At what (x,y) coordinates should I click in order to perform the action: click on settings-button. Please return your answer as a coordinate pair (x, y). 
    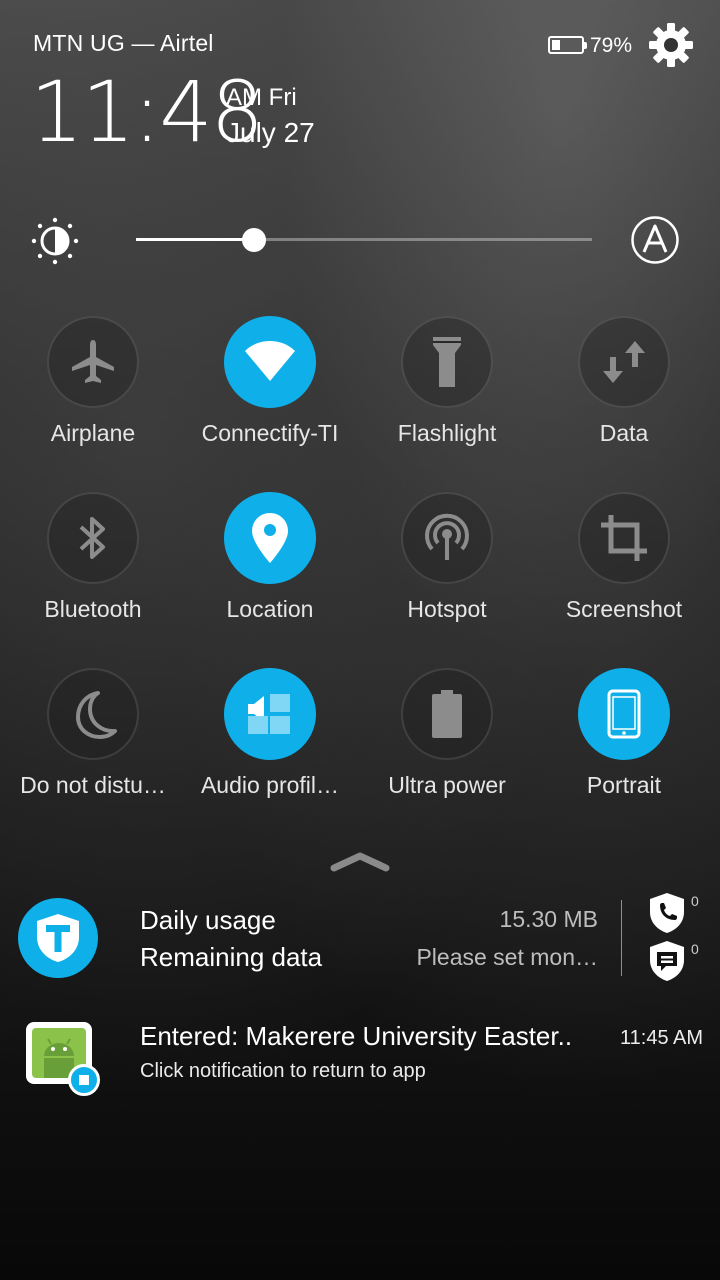
    Looking at the image, I should click on (671, 45).